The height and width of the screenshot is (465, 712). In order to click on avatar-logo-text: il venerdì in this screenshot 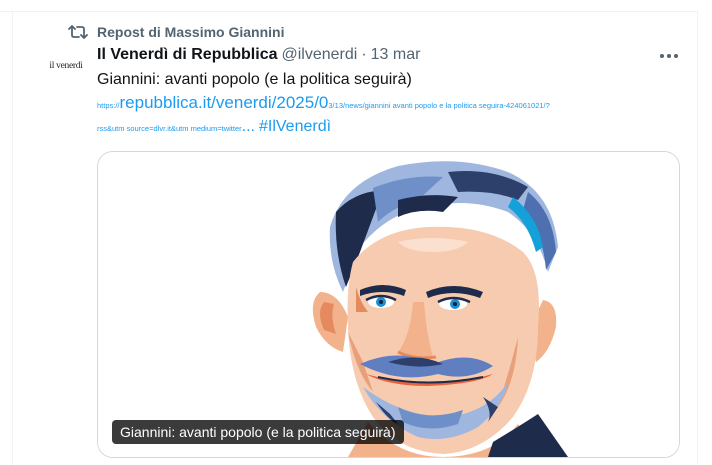, I will do `click(66, 66)`.